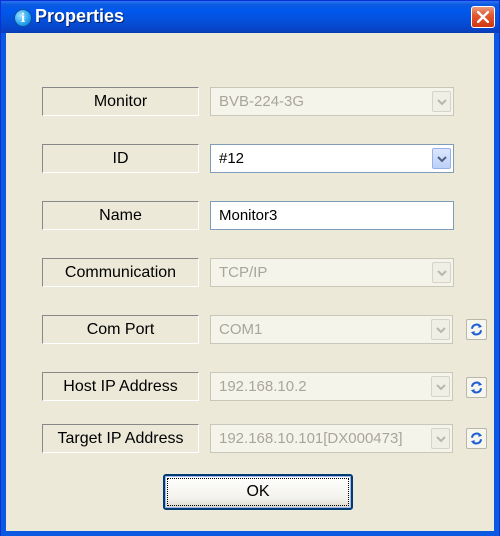 The image size is (500, 536). I want to click on window-title: Properties, so click(80, 16).